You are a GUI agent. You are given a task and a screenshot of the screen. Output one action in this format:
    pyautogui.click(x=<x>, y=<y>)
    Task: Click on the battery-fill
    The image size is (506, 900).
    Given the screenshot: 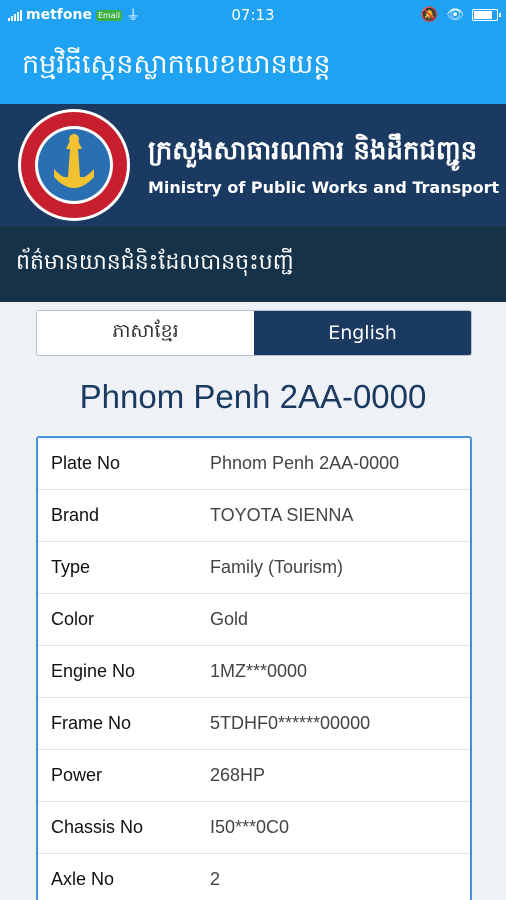 What is the action you would take?
    pyautogui.click(x=483, y=15)
    